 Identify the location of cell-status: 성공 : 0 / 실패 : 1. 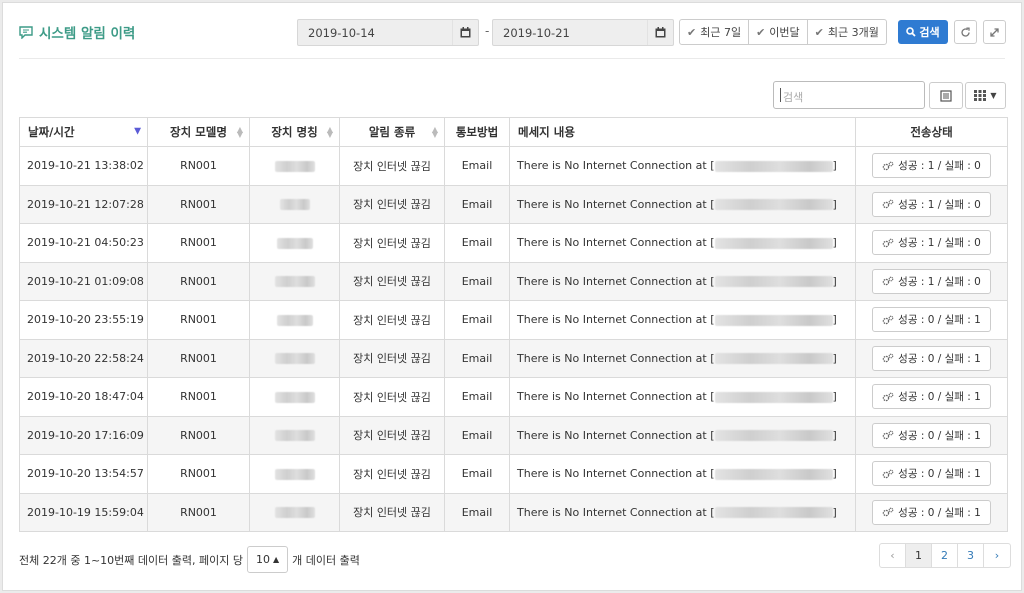
(931, 474).